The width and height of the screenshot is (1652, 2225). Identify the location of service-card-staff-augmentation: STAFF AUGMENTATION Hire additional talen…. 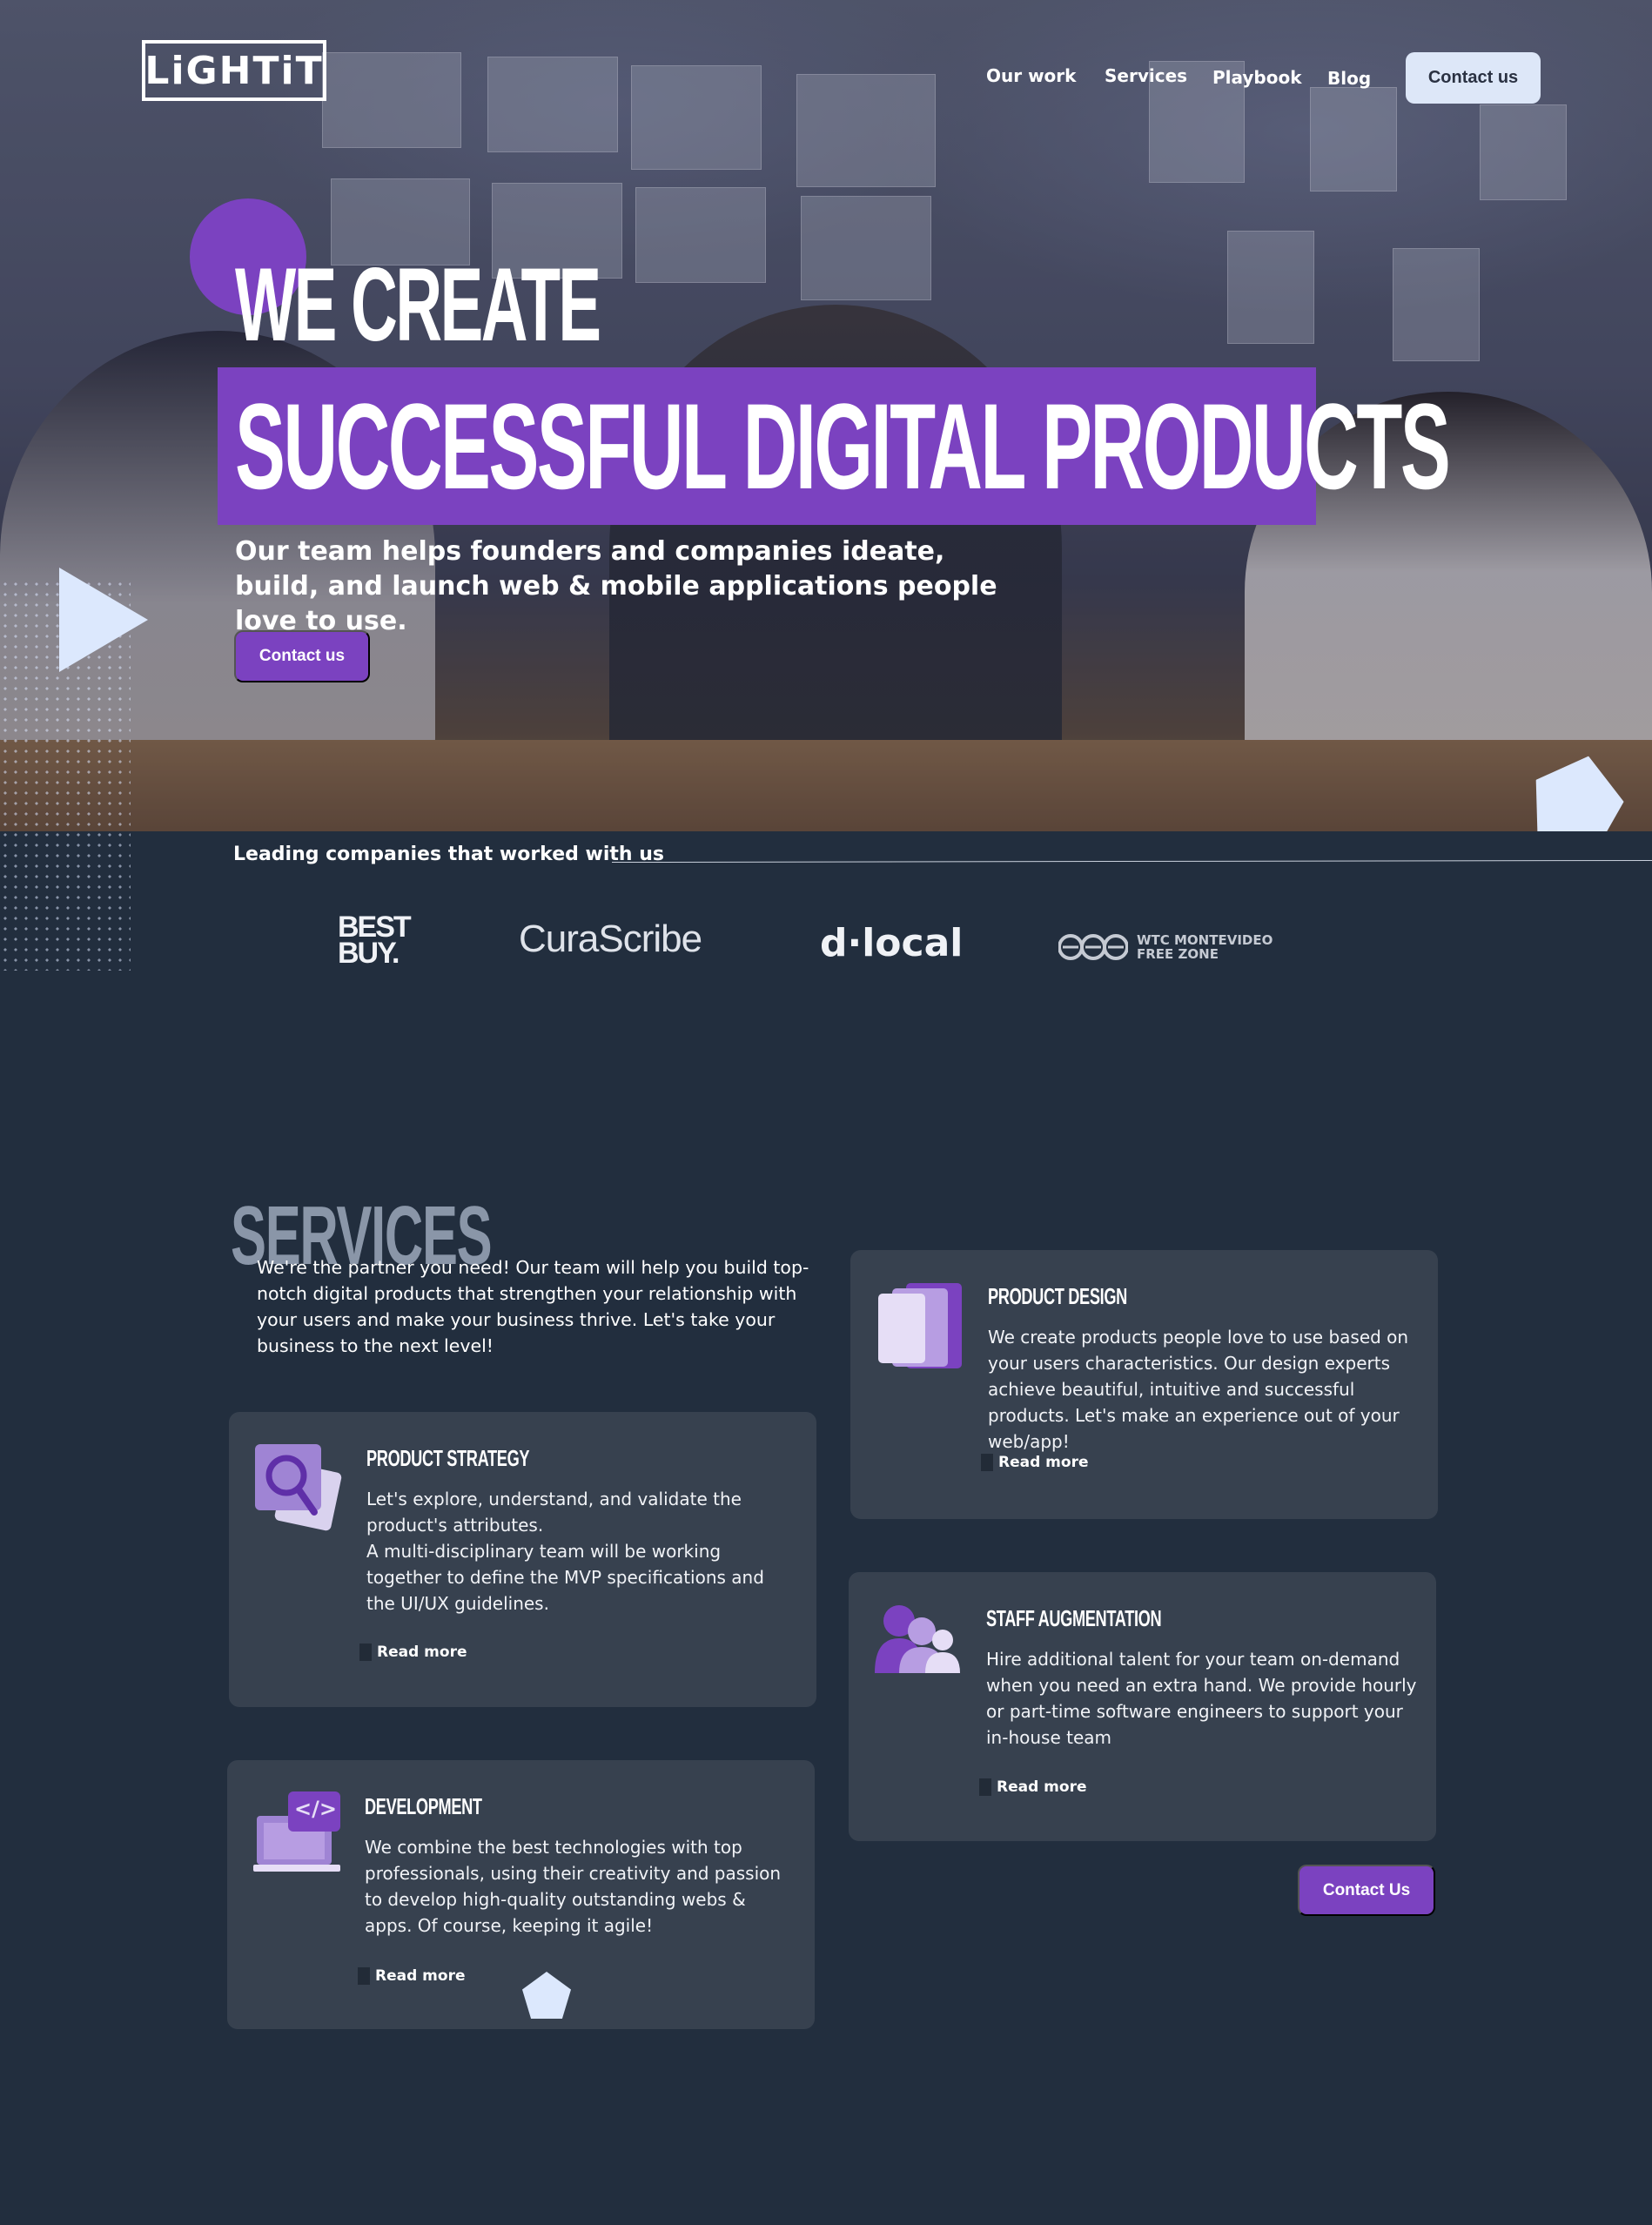
(1143, 1706).